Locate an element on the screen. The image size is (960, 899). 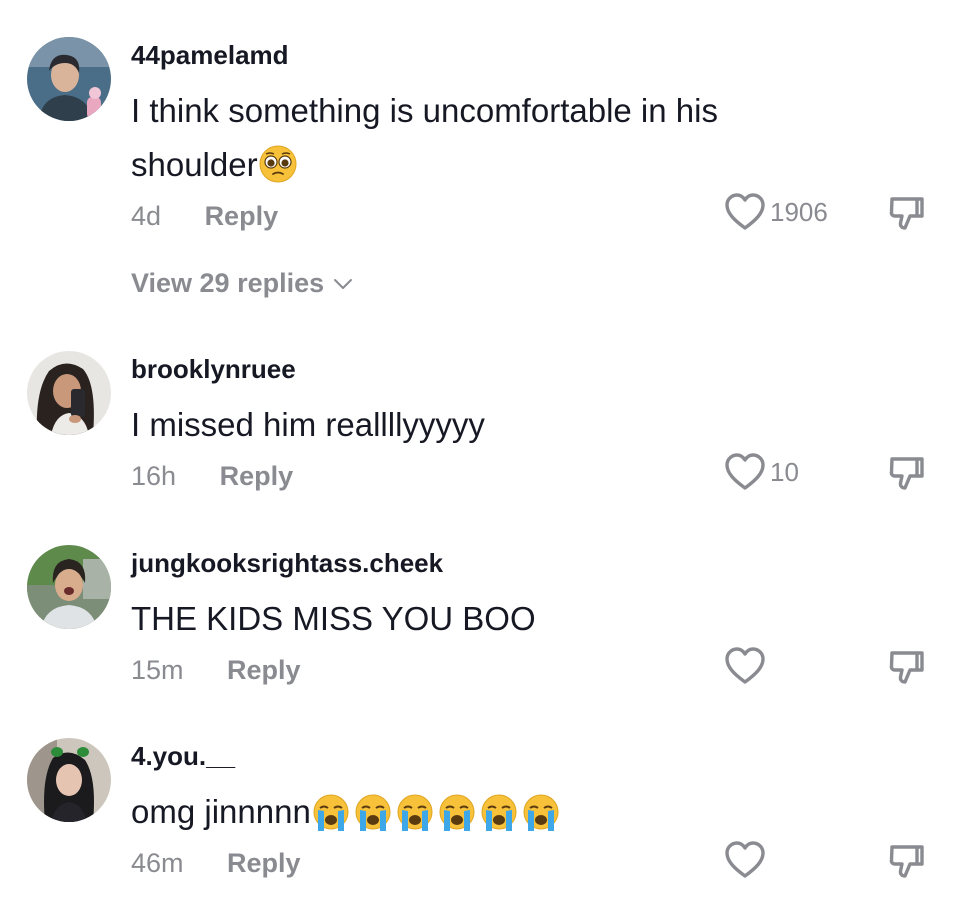
like-button: 1906 is located at coordinates (776, 212).